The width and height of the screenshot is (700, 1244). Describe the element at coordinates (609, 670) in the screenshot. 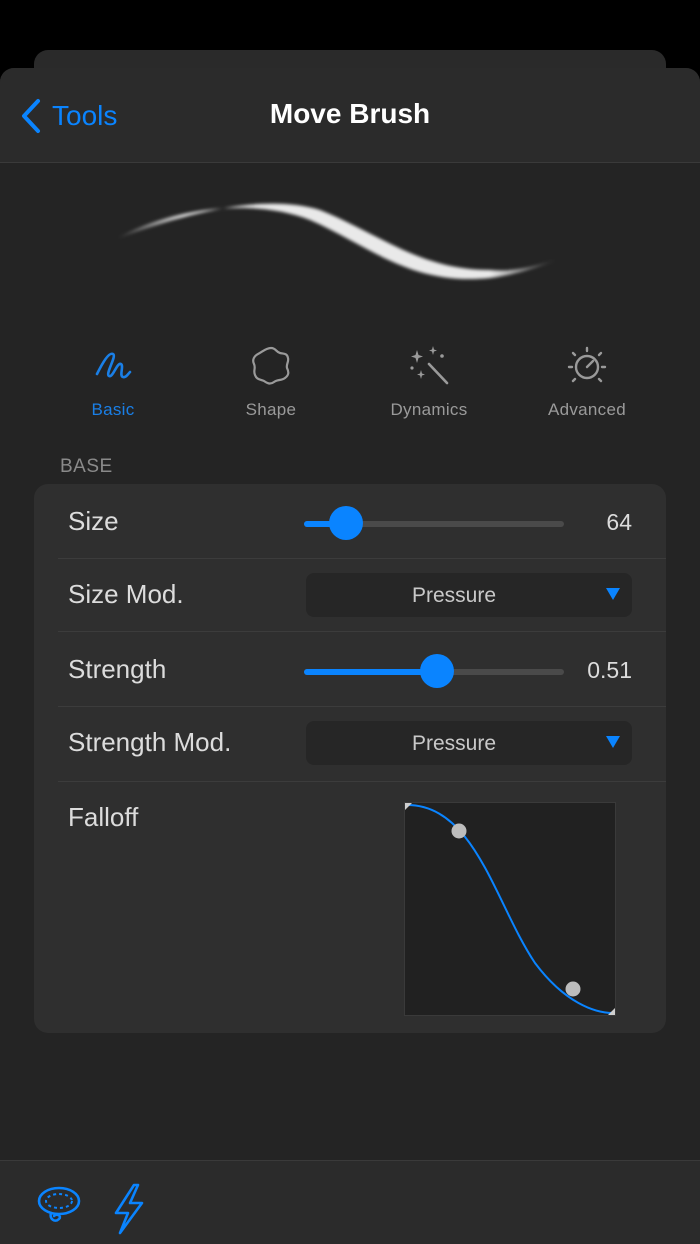

I see `strength-value: 0.51` at that location.